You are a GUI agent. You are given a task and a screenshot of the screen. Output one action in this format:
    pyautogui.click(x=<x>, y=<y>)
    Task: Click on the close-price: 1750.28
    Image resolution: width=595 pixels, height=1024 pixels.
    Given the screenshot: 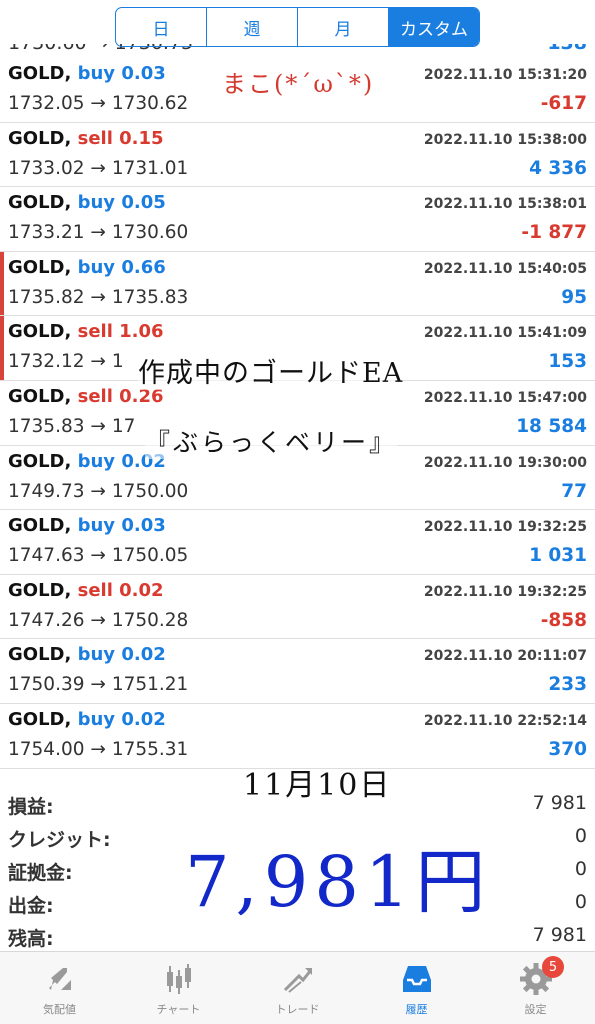 What is the action you would take?
    pyautogui.click(x=150, y=620)
    